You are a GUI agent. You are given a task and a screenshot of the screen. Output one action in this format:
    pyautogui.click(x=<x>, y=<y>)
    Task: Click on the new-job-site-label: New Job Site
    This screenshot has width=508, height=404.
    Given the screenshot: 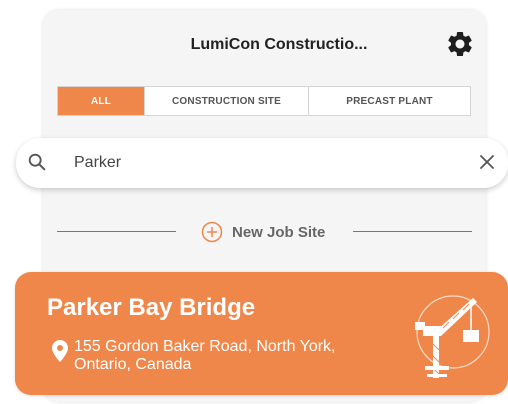 What is the action you would take?
    pyautogui.click(x=279, y=232)
    